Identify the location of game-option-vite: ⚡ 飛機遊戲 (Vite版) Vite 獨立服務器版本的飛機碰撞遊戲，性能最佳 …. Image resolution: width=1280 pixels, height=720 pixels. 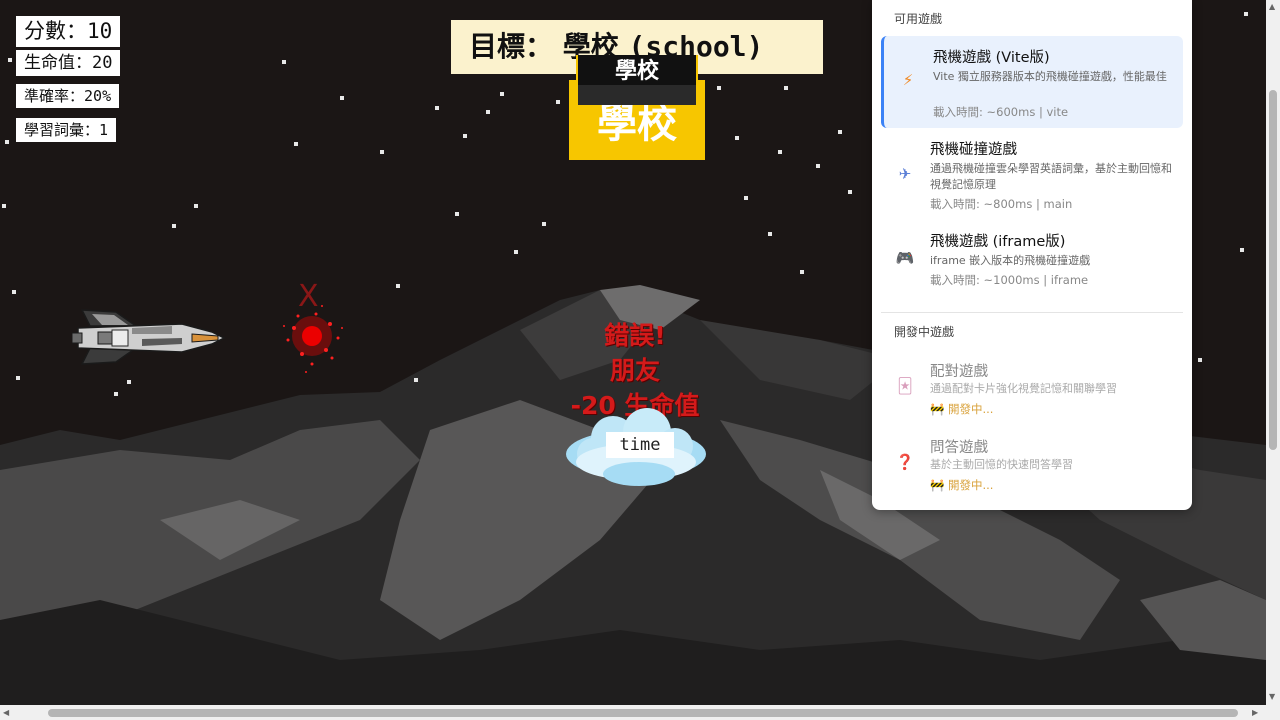
(1032, 82).